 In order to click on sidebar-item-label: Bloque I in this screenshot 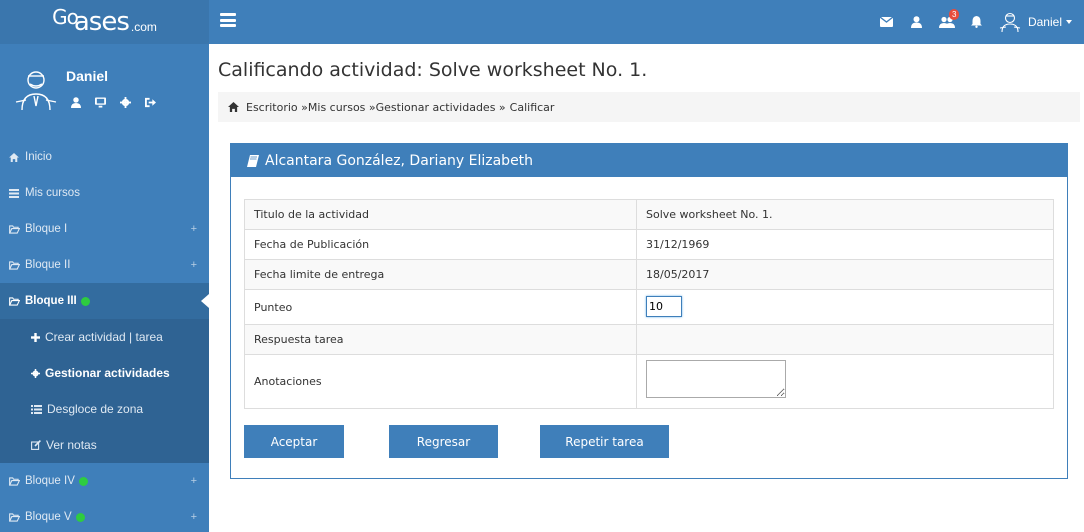, I will do `click(46, 229)`.